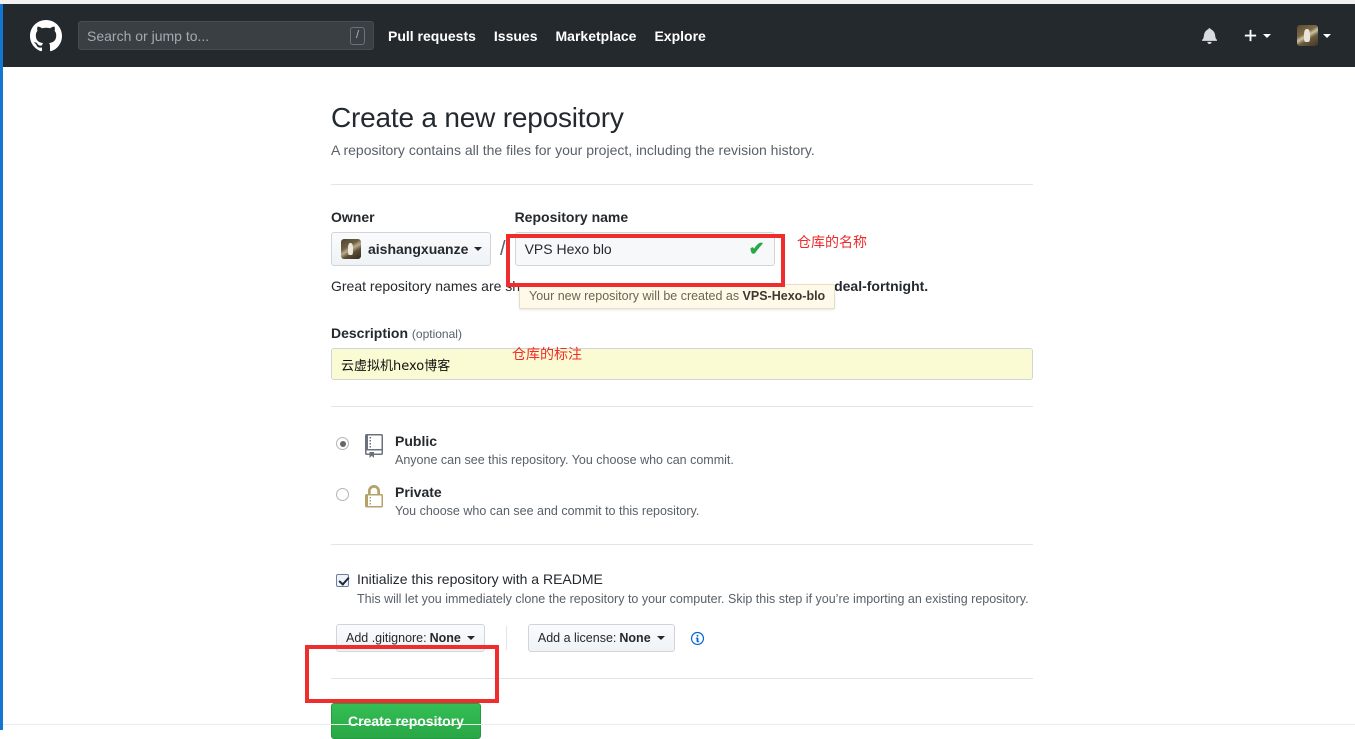  I want to click on footer-divider, so click(677, 724).